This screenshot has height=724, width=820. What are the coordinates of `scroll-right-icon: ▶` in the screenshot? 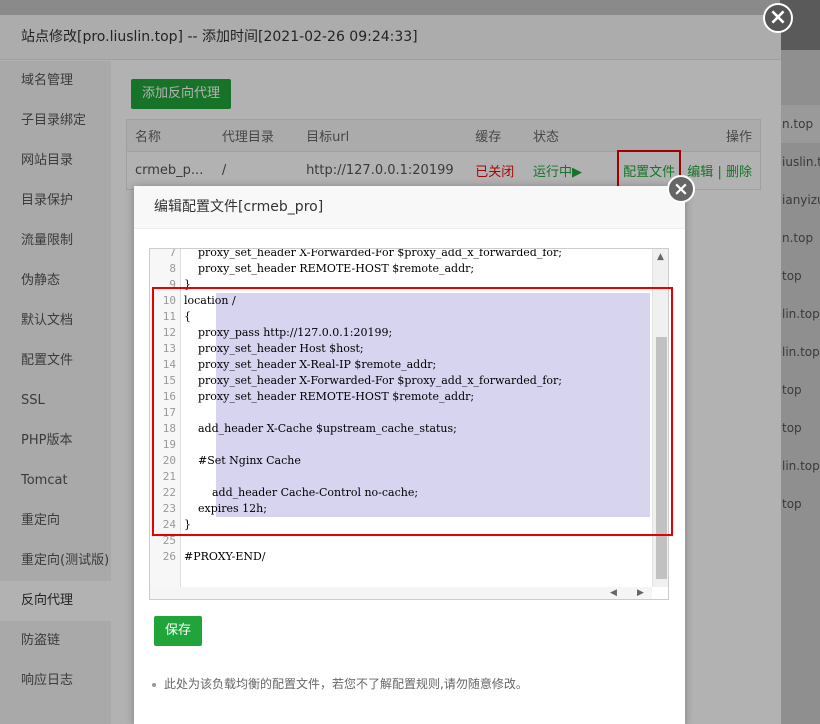 It's located at (640, 593).